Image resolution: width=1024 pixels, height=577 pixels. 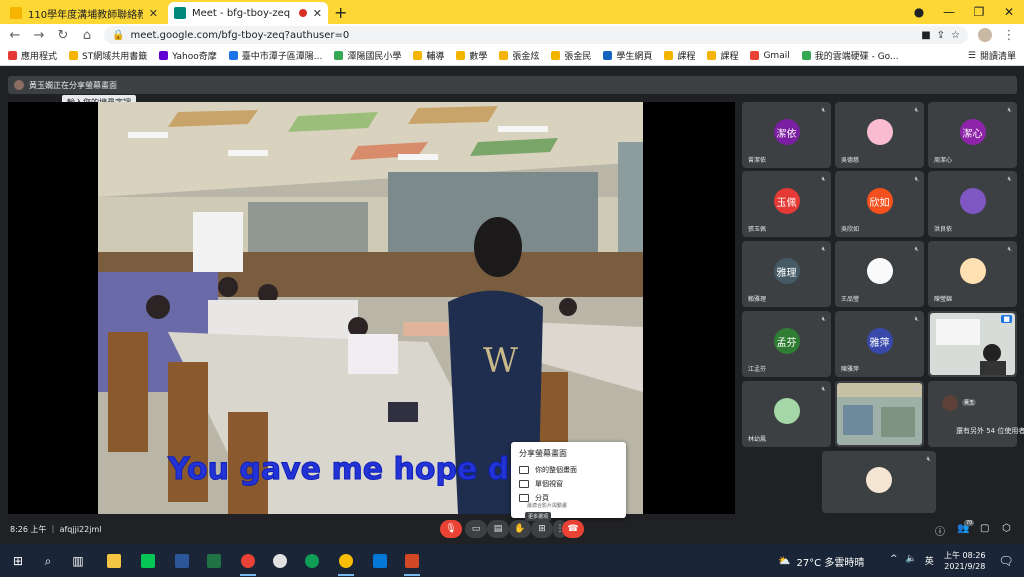 I want to click on participant-avatar: 欣如, so click(x=879, y=201).